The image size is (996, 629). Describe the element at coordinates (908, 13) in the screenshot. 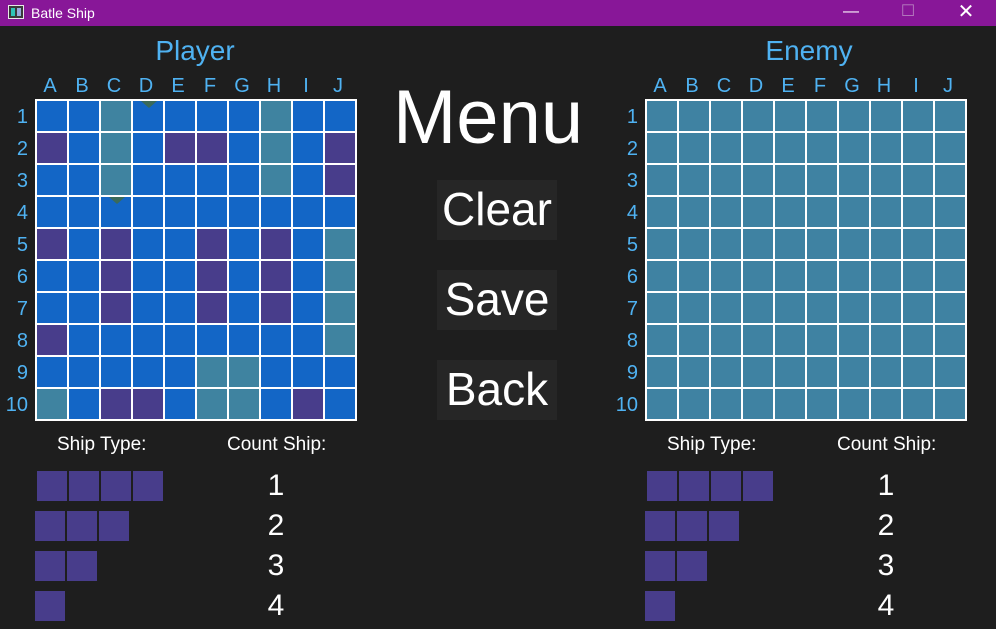

I see `maximize-button: ☐` at that location.